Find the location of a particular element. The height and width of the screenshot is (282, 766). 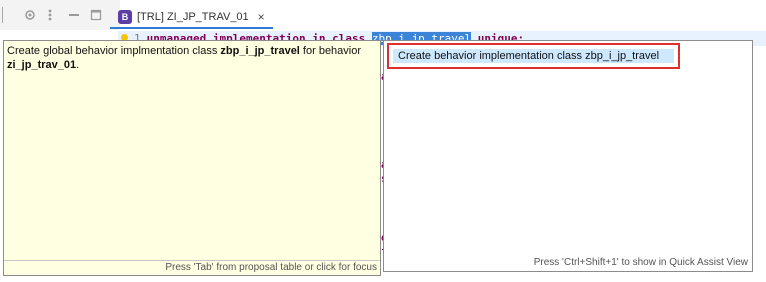

tab-title: [TRL] ZI_JP_TRAV_01 is located at coordinates (193, 17).